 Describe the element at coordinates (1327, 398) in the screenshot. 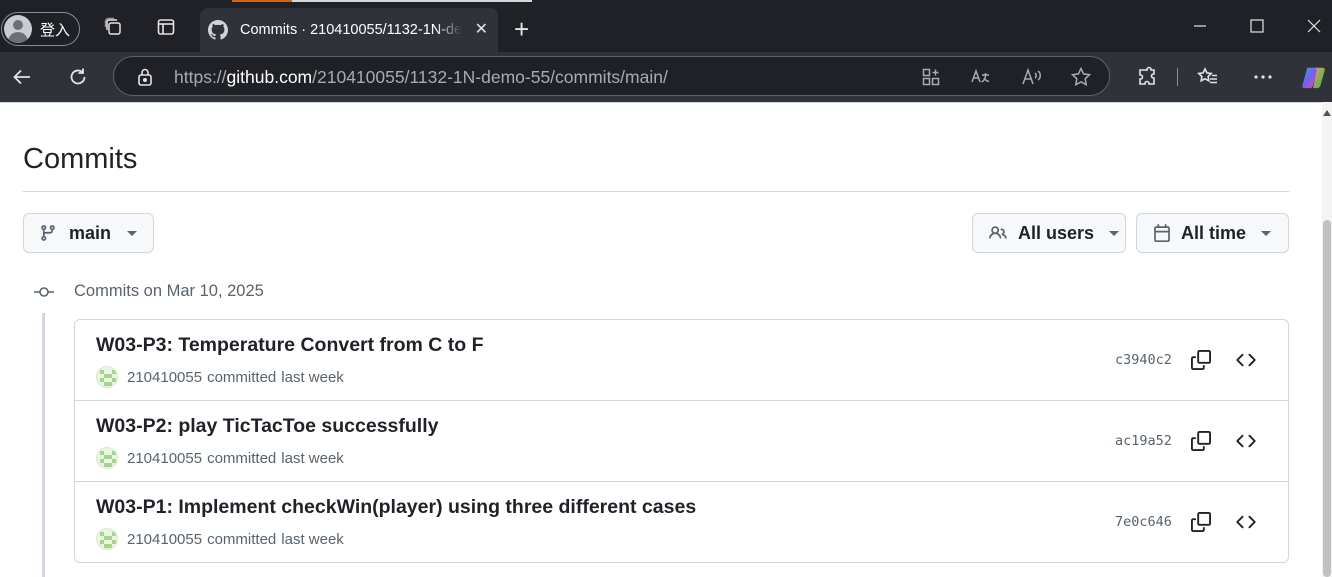

I see `scrollbar-thumb` at that location.